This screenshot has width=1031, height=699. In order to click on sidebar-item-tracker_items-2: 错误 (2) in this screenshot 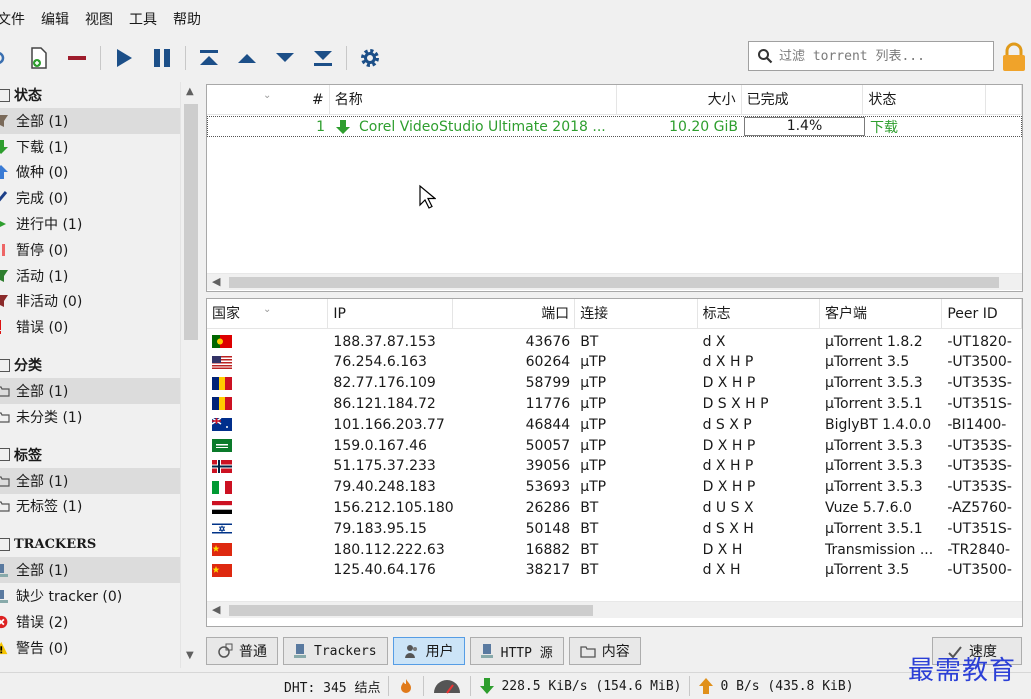, I will do `click(90, 622)`.